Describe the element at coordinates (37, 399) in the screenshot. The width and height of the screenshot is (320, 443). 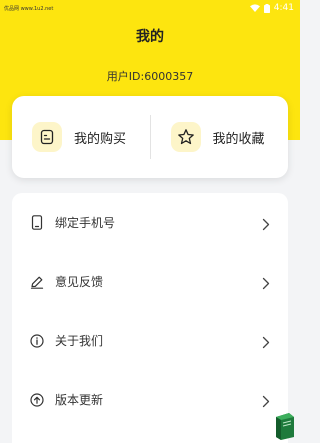
I see `upload-icon` at that location.